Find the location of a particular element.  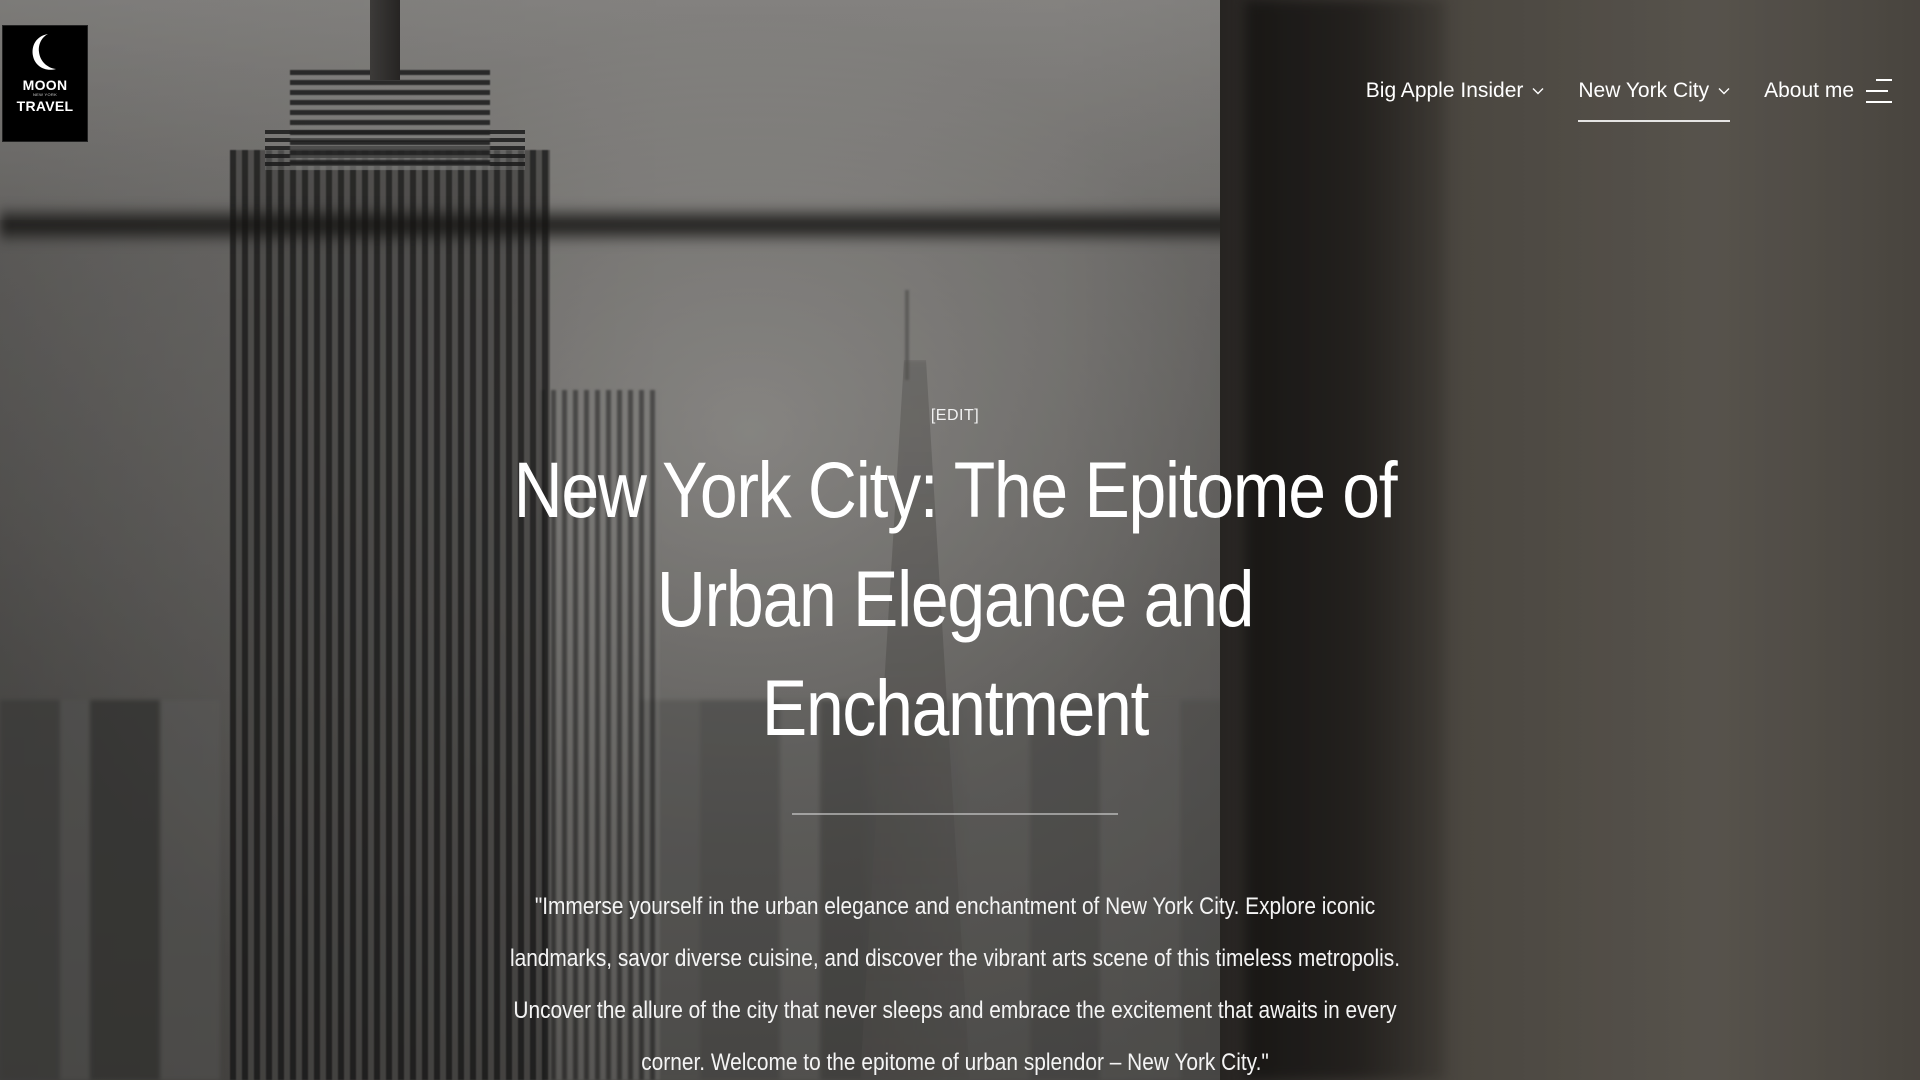

edit-link: [EDIT] is located at coordinates (955, 416).